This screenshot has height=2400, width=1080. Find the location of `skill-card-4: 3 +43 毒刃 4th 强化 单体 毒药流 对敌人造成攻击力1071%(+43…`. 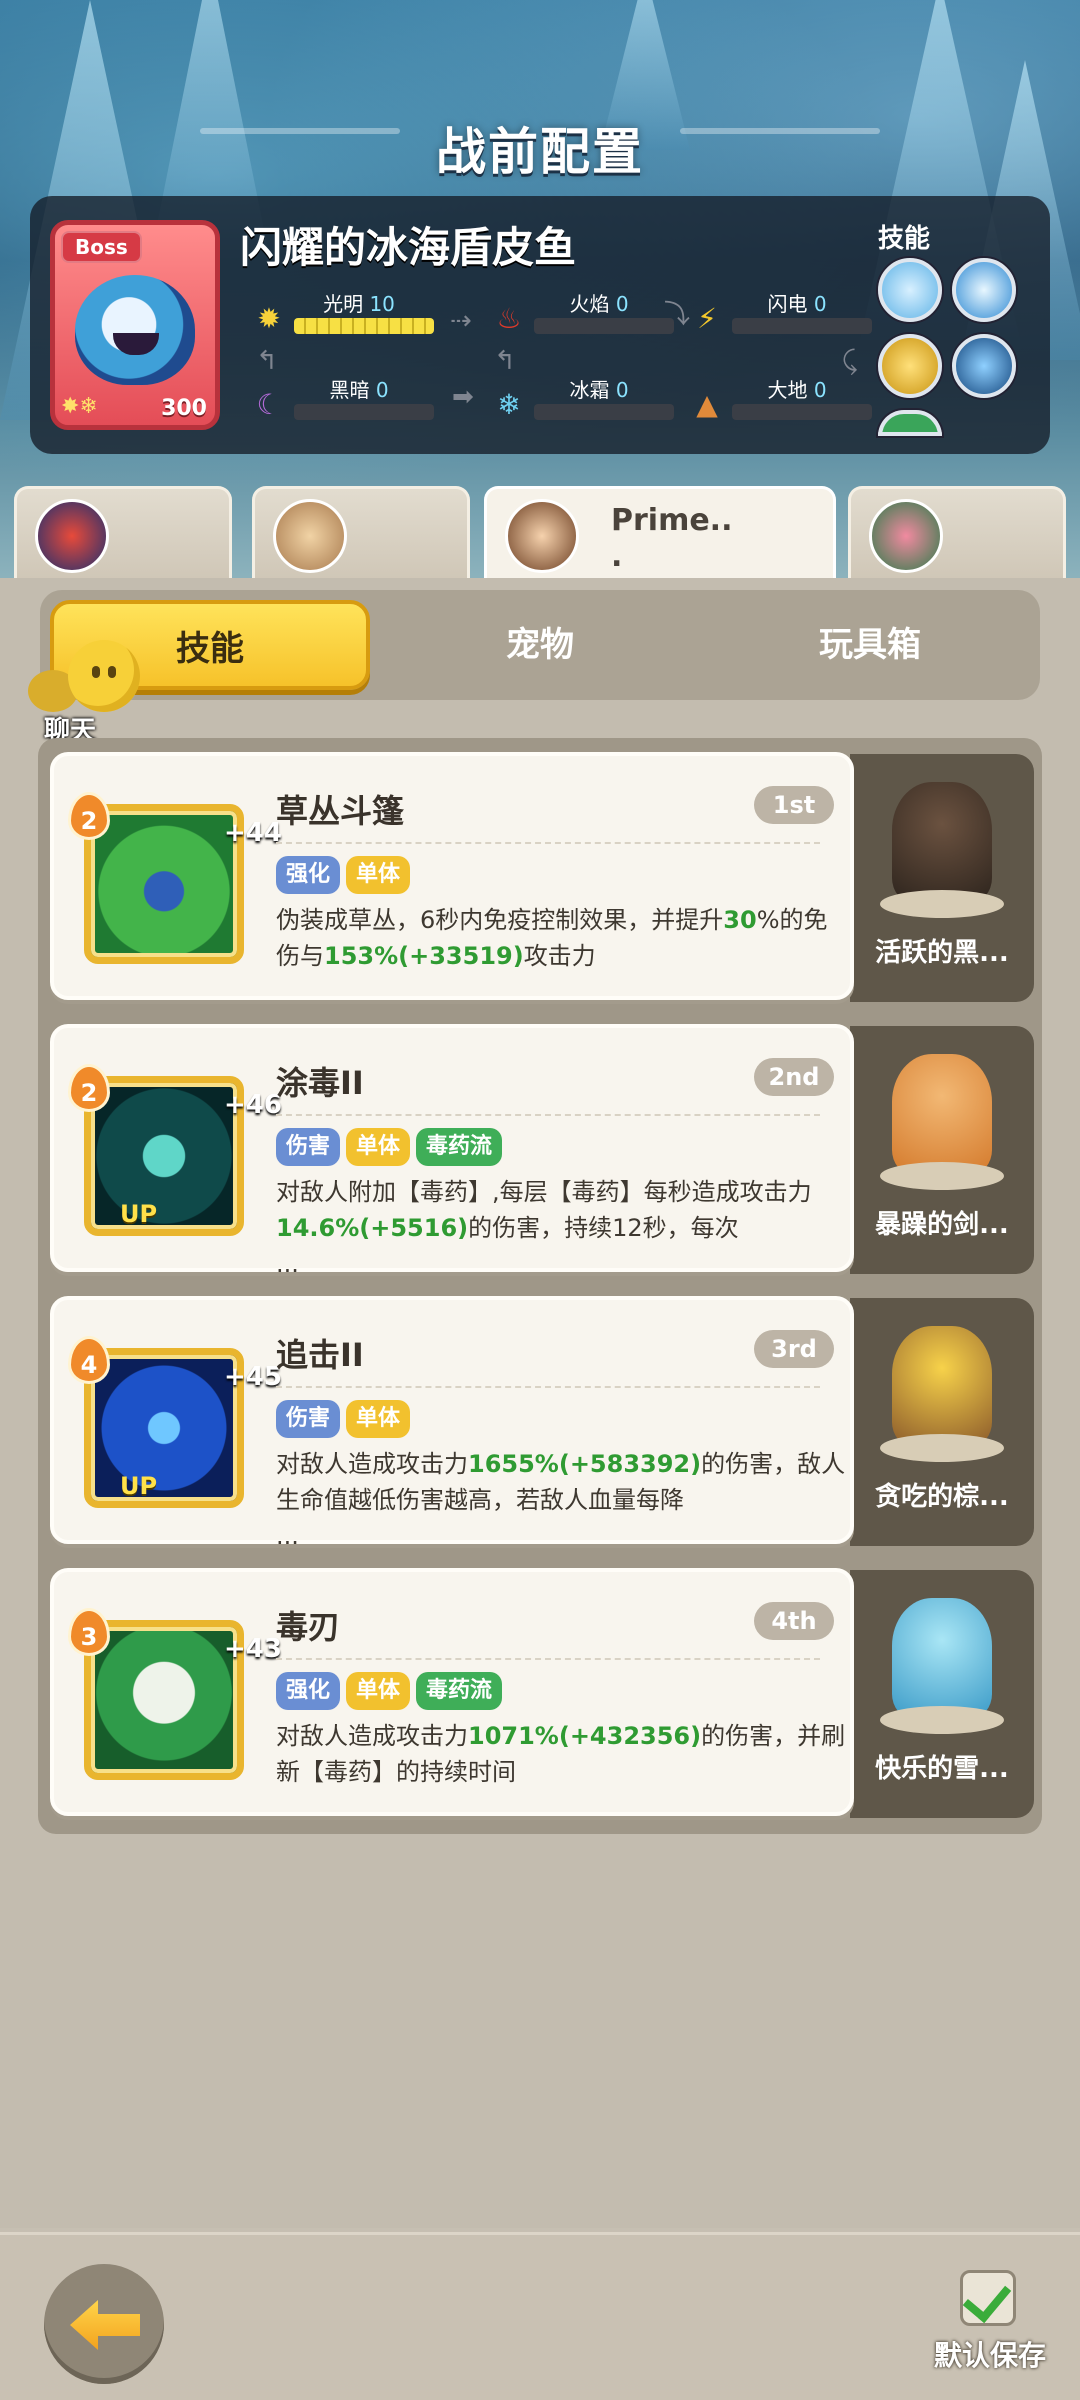

skill-card-4: 3 +43 毒刃 4th 强化 单体 毒药流 对敌人造成攻击力1071%(+43… is located at coordinates (452, 1692).